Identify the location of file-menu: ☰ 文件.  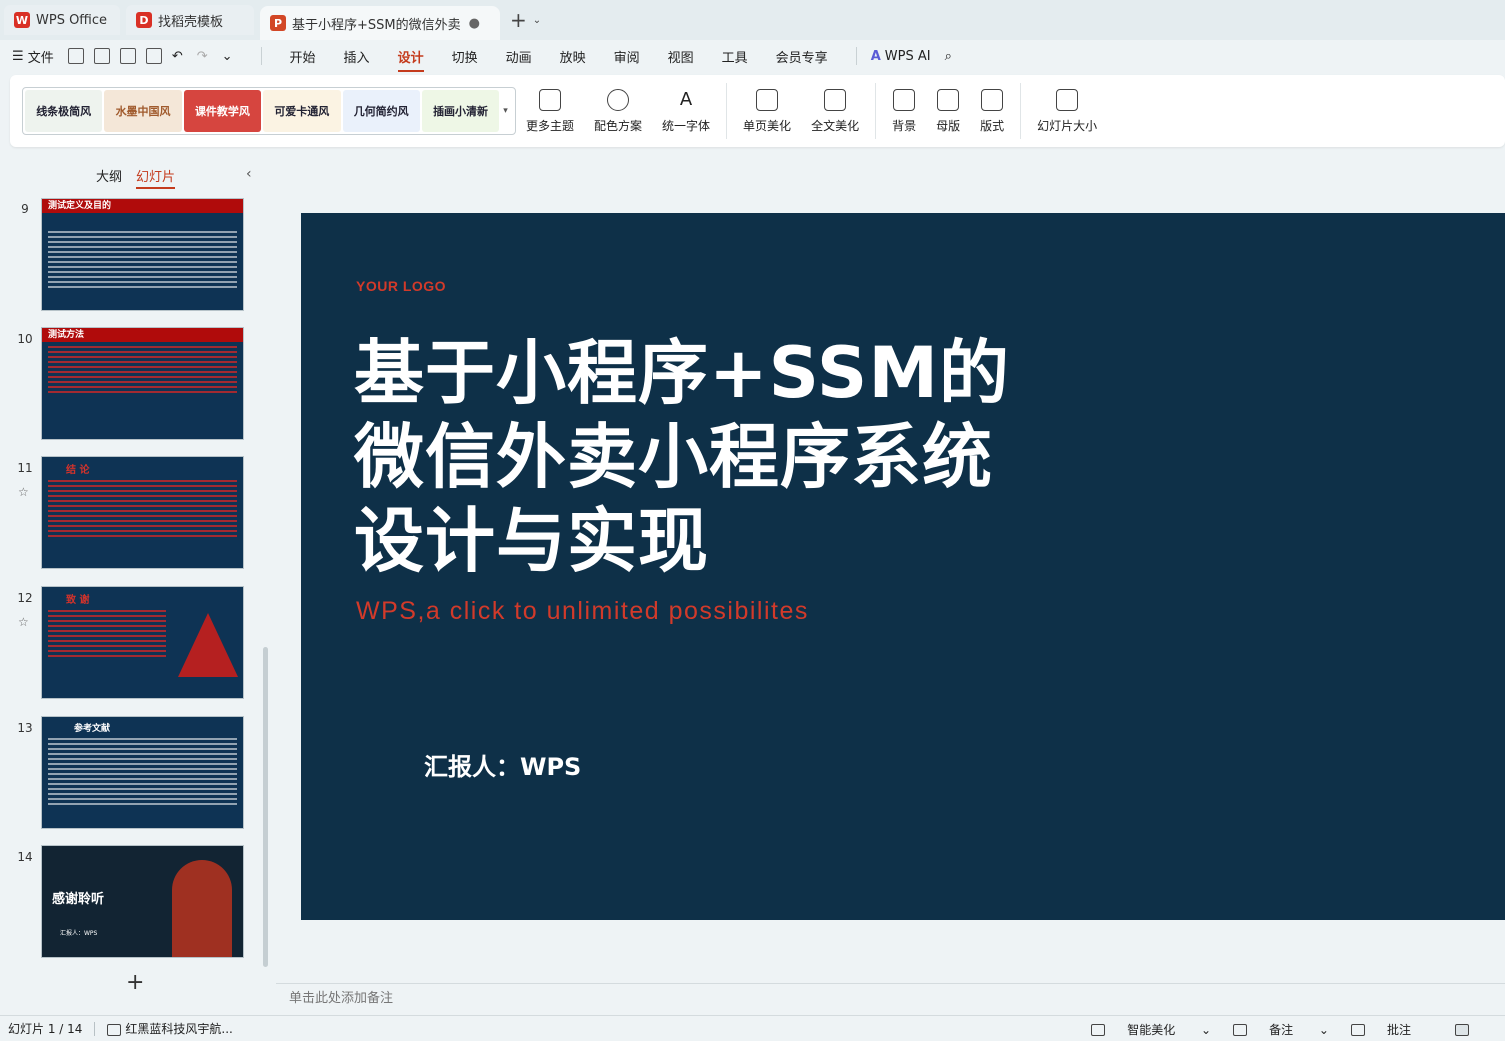
(33, 56).